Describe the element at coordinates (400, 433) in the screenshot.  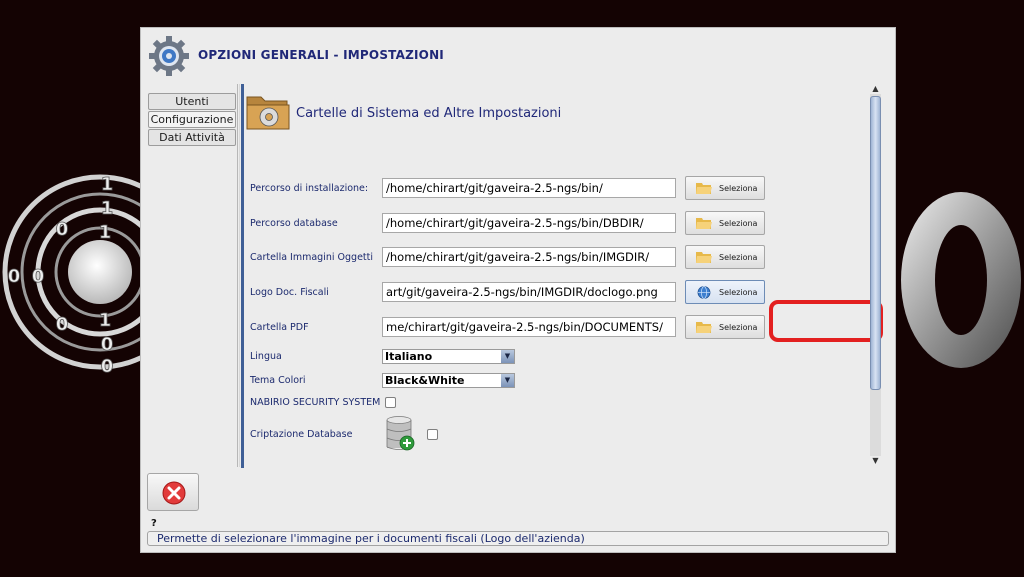
I see `database-icon` at that location.